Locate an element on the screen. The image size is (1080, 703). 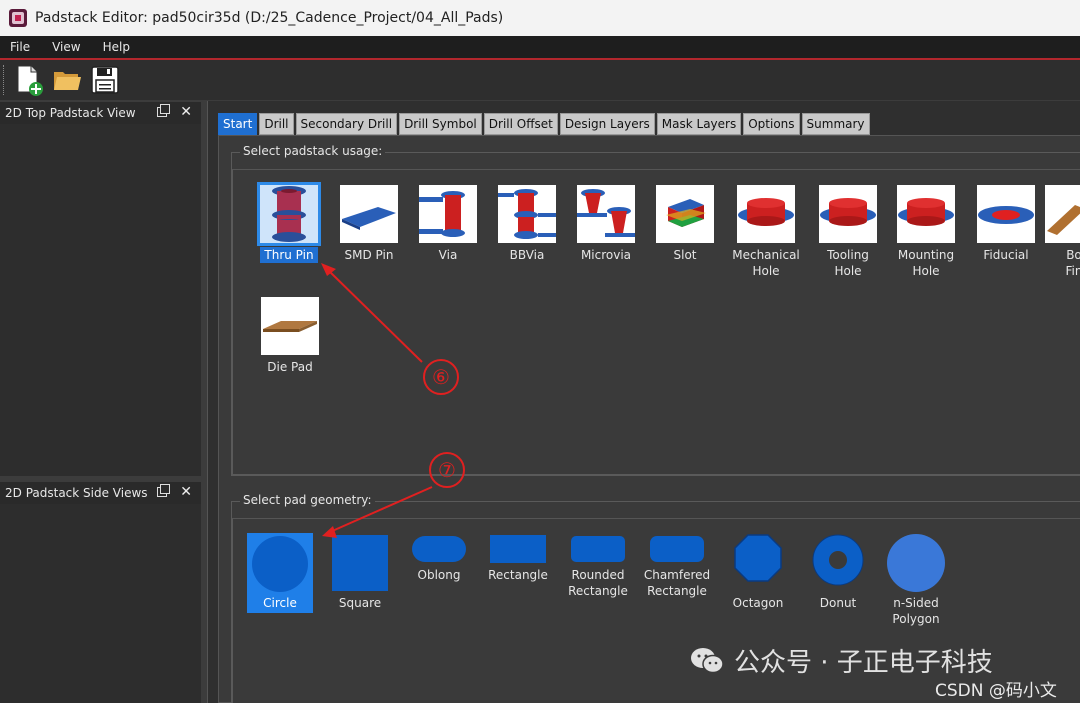
usage-label: Mounting Hole is located at coordinates (926, 263).